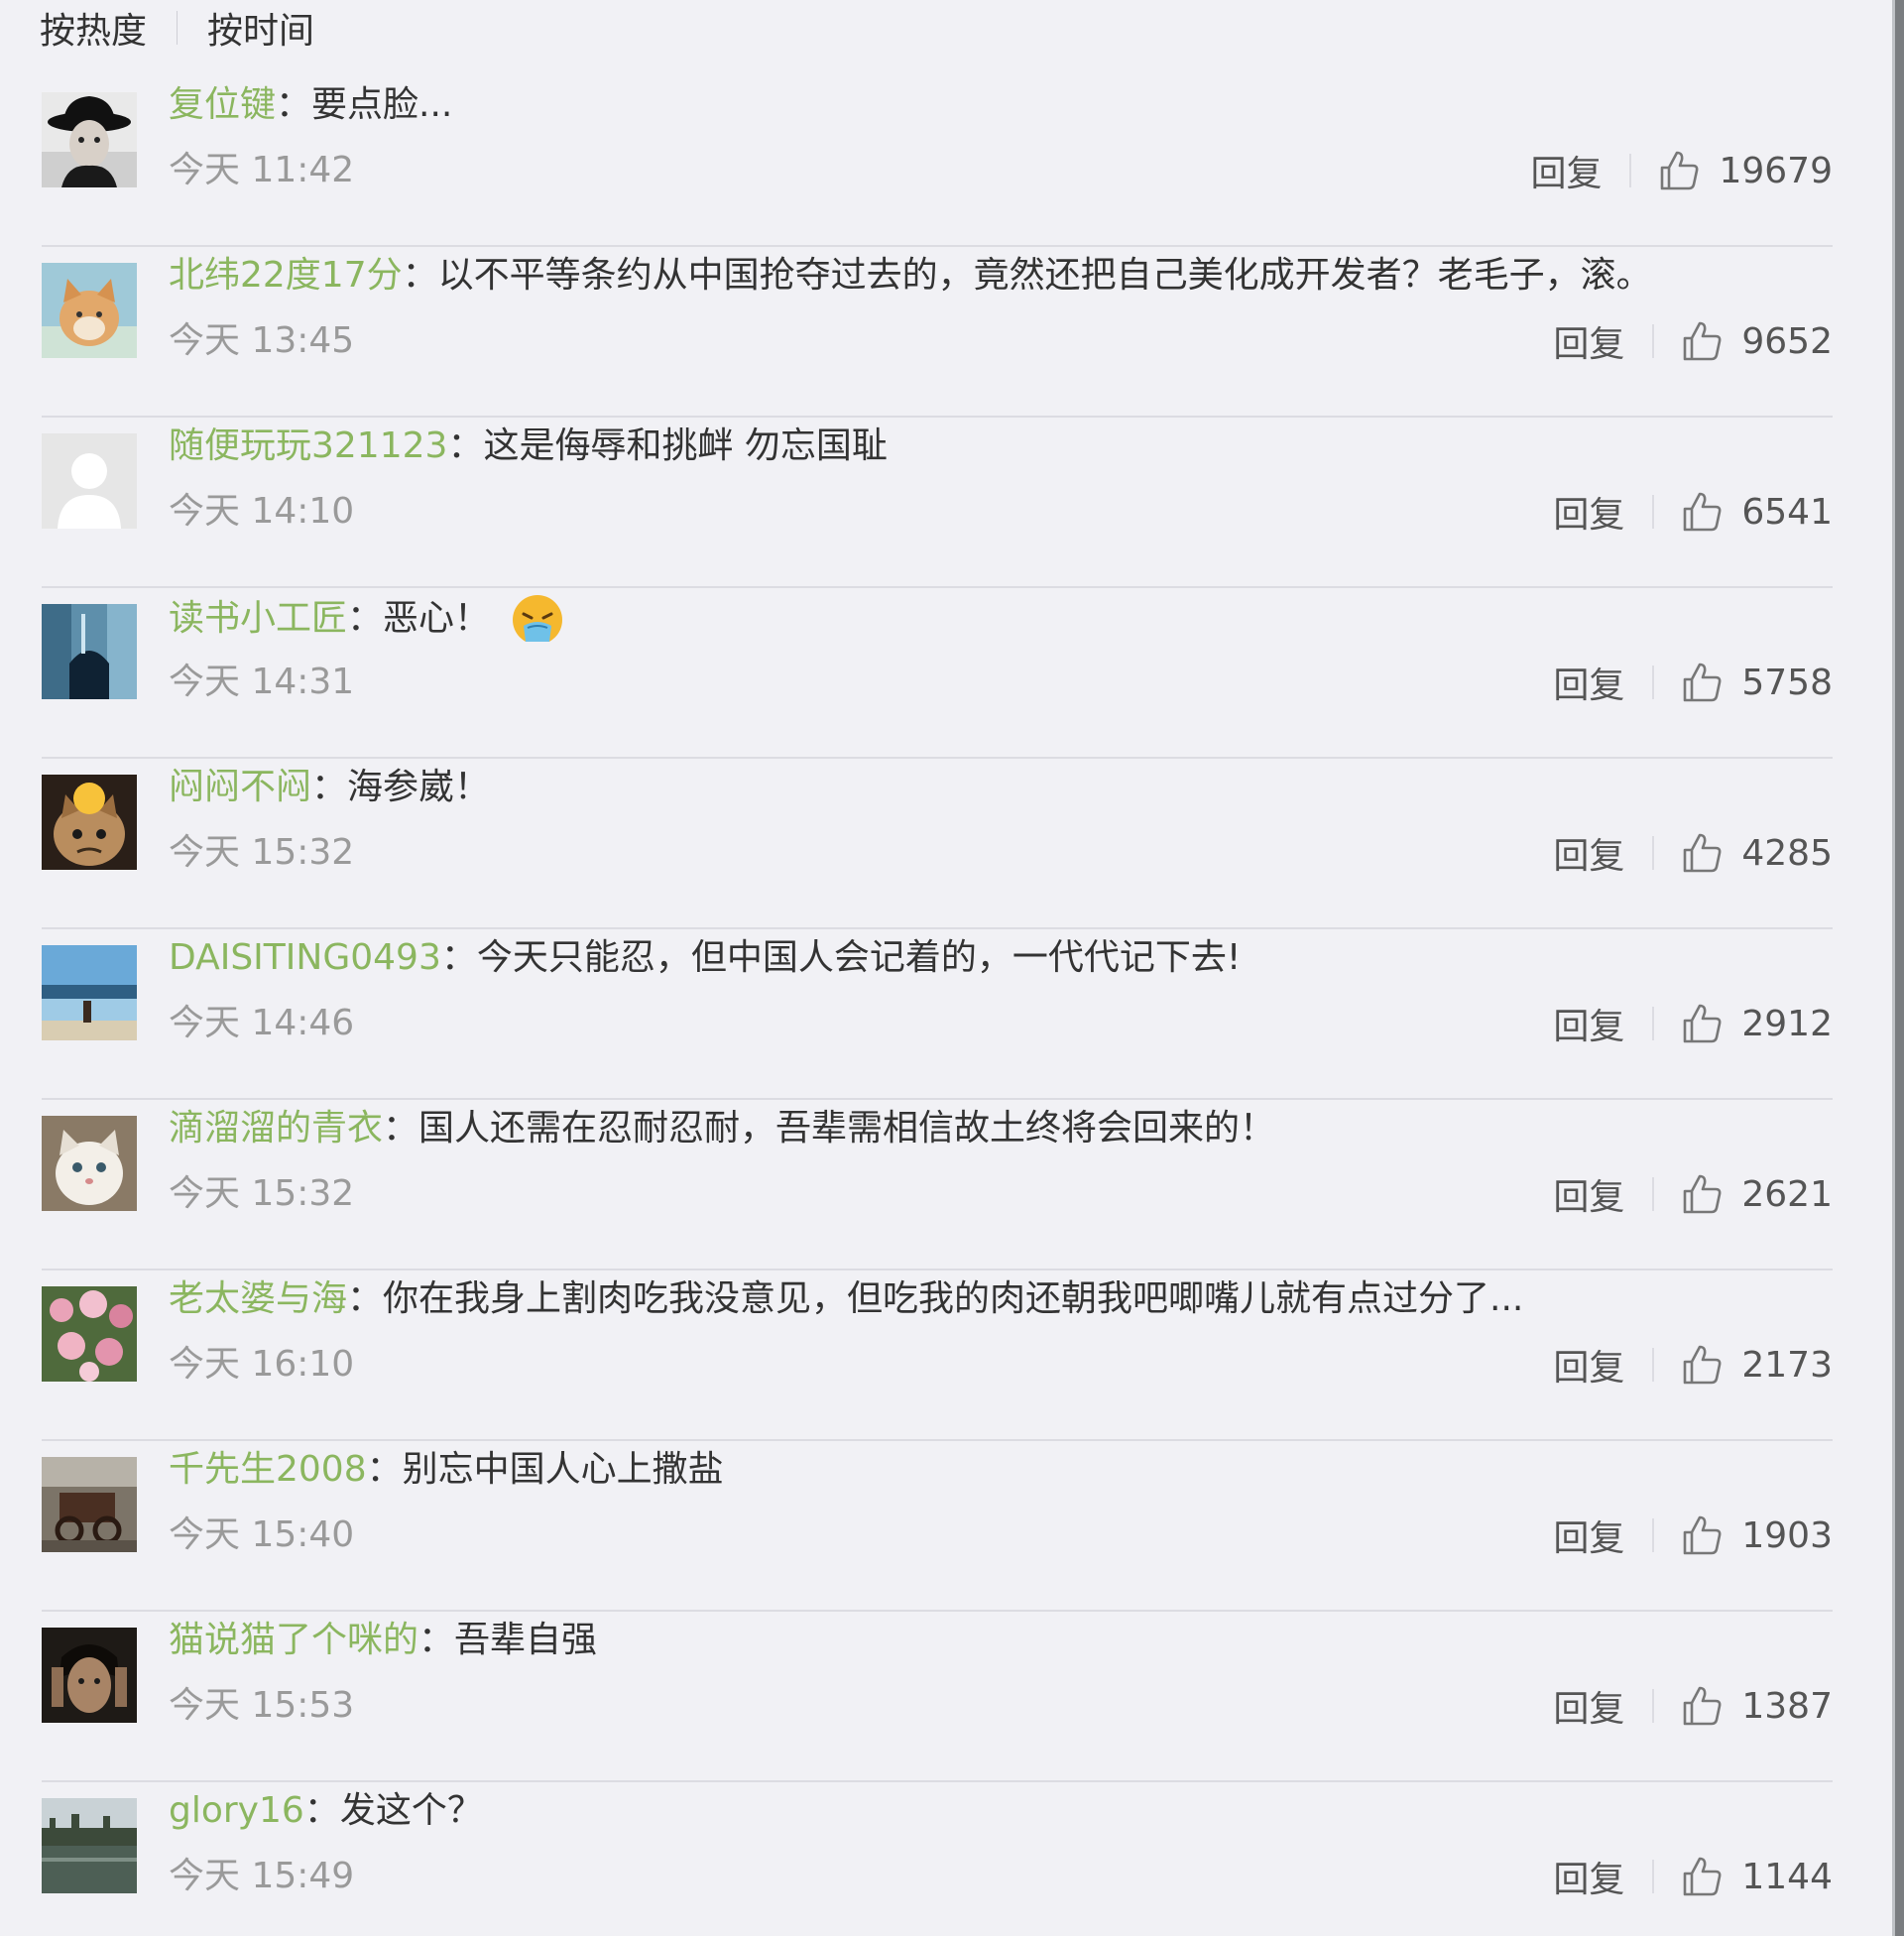 The image size is (1904, 1936). I want to click on username-link: 千先生2008, so click(268, 1469).